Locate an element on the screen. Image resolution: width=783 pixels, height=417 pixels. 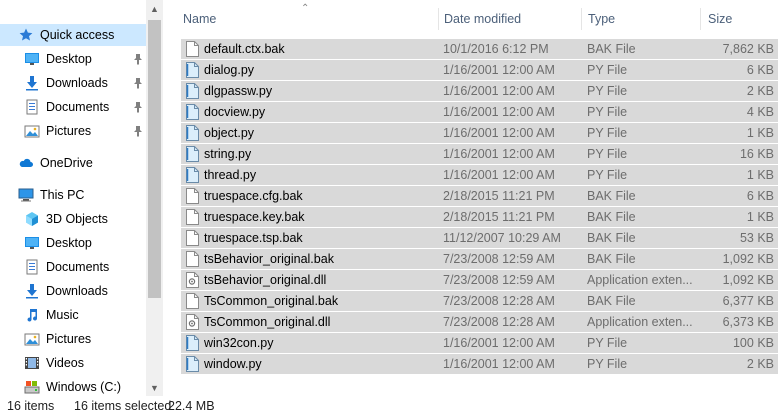
file-size: 4 KB is located at coordinates (760, 112).